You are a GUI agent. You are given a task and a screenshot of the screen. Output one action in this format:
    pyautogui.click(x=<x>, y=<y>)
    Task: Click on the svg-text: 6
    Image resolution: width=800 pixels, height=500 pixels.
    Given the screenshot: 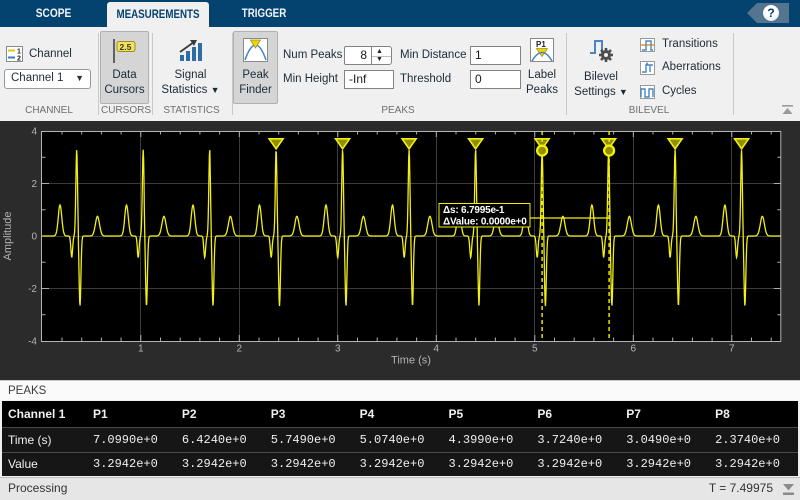 What is the action you would take?
    pyautogui.click(x=634, y=349)
    